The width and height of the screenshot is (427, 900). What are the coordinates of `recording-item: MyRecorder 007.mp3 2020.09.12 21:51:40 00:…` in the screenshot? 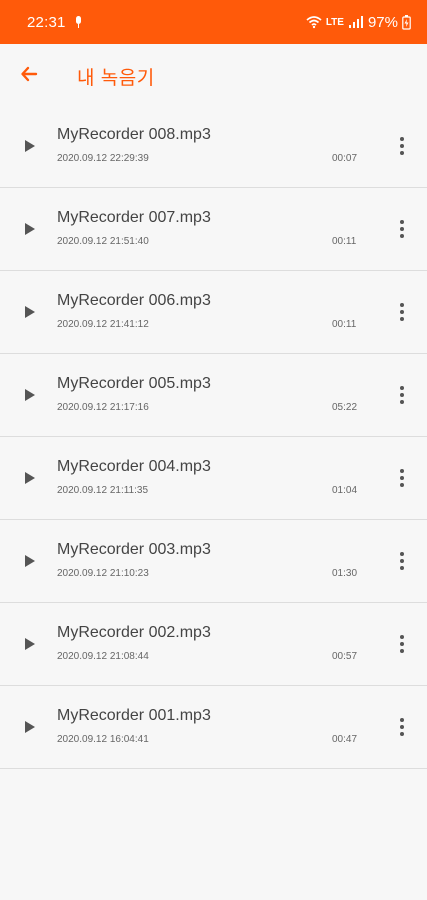 It's located at (213, 229).